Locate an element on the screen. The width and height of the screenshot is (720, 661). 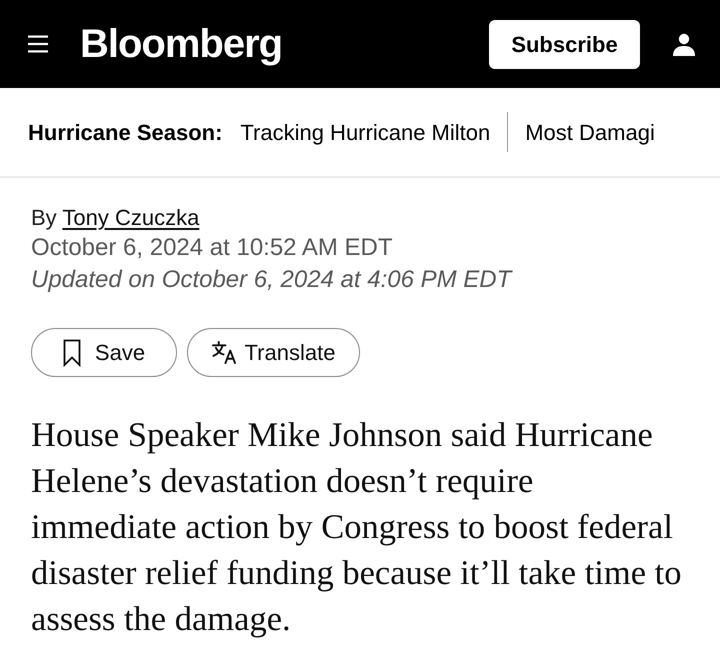
updated-date: Updated on October 6, 2024 at 4:06 PM EDT is located at coordinates (272, 280).